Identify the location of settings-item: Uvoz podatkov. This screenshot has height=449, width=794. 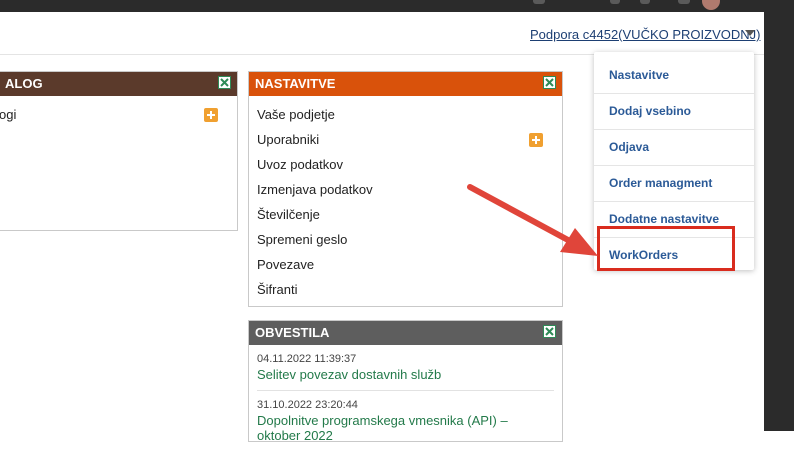
(405, 164).